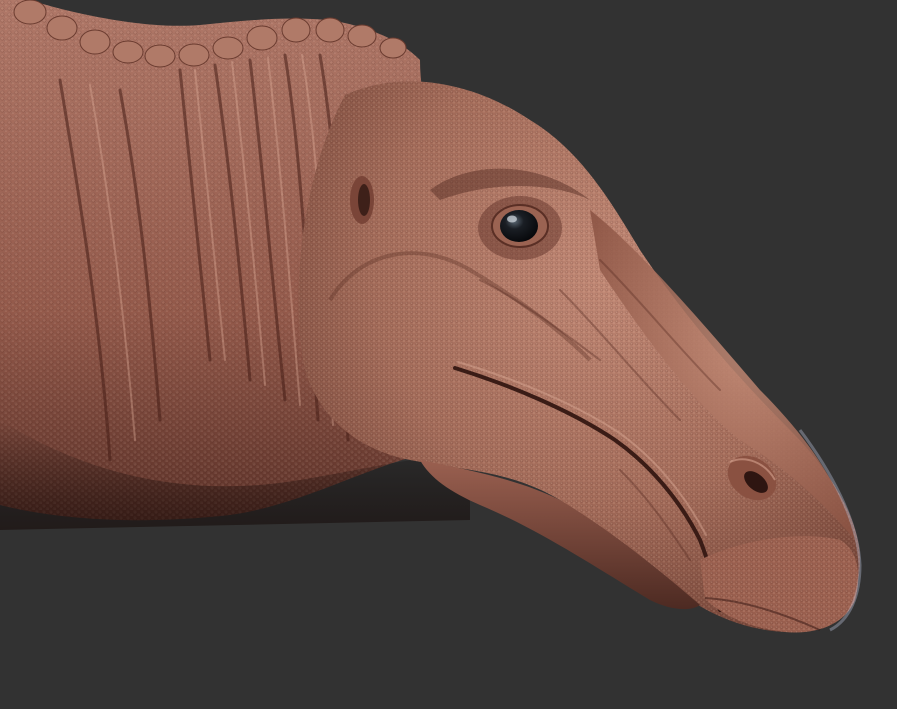  What do you see at coordinates (362, 200) in the screenshot?
I see `ear-opening` at bounding box center [362, 200].